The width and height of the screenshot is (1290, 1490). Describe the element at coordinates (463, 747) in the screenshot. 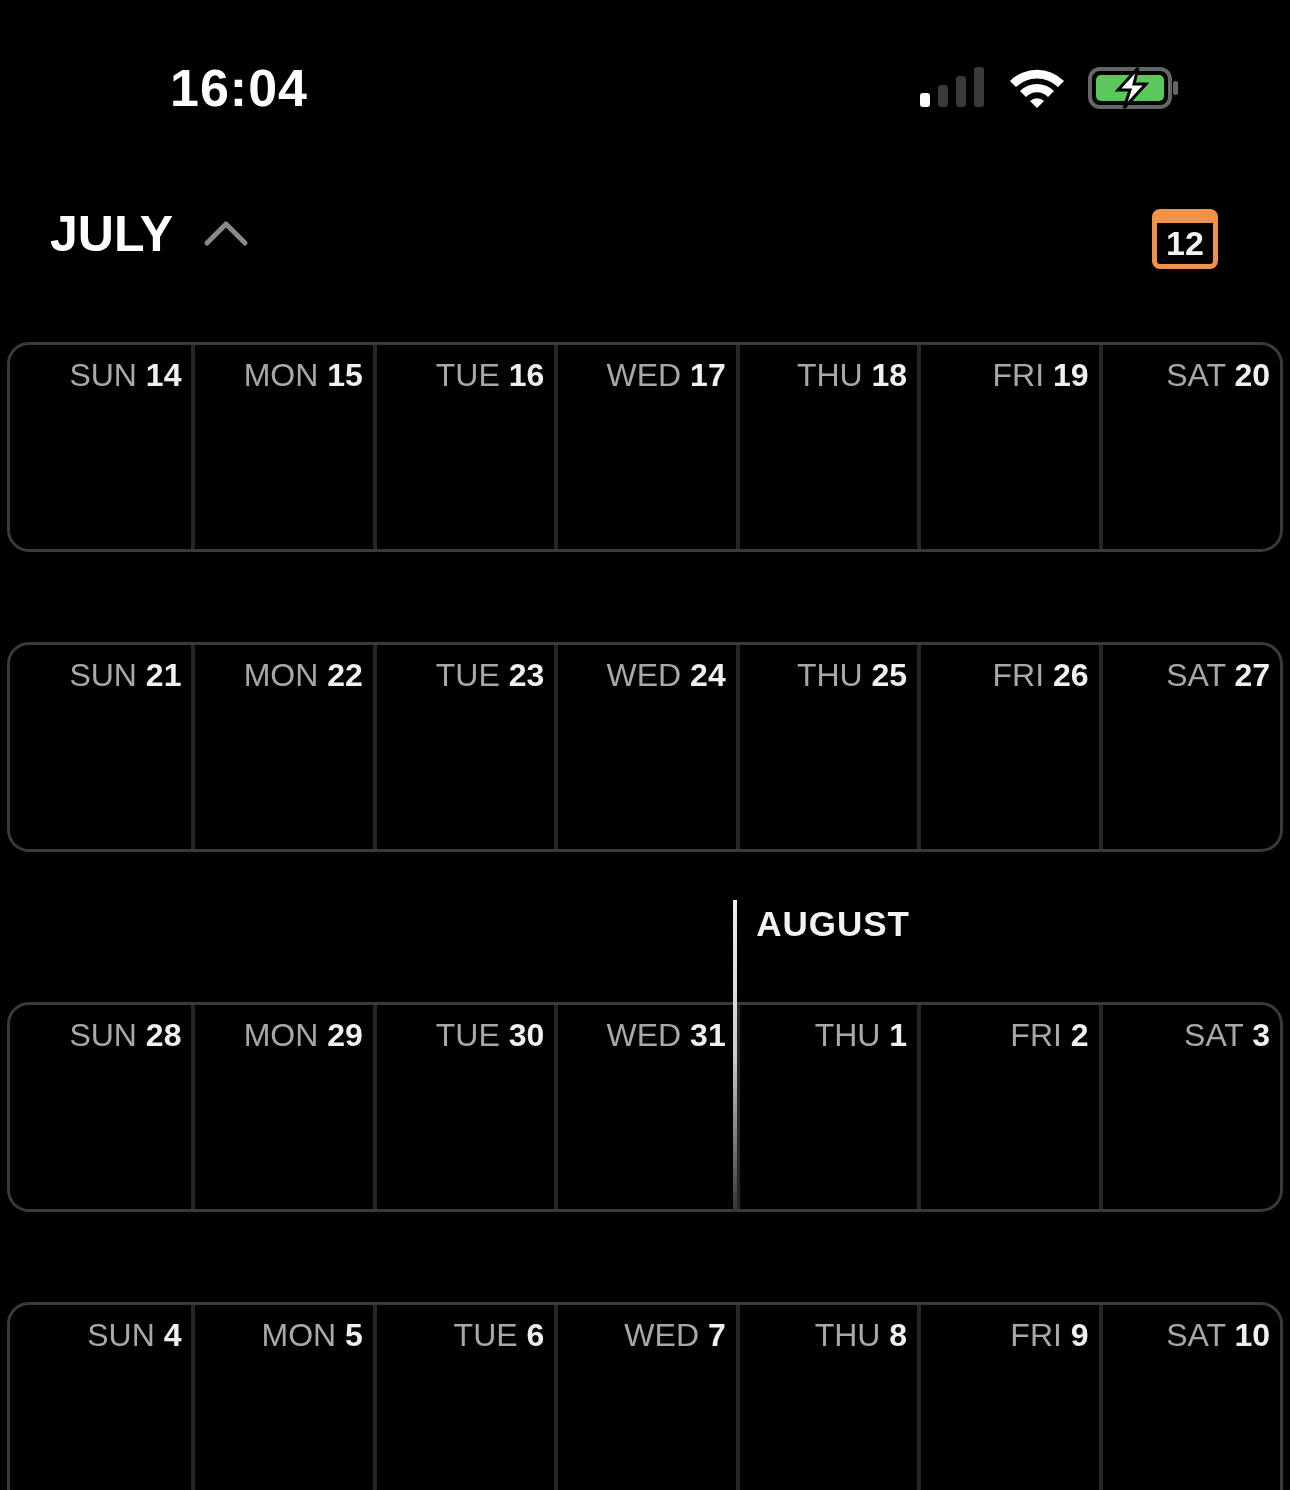

I see `day-cell: TUE 23` at that location.